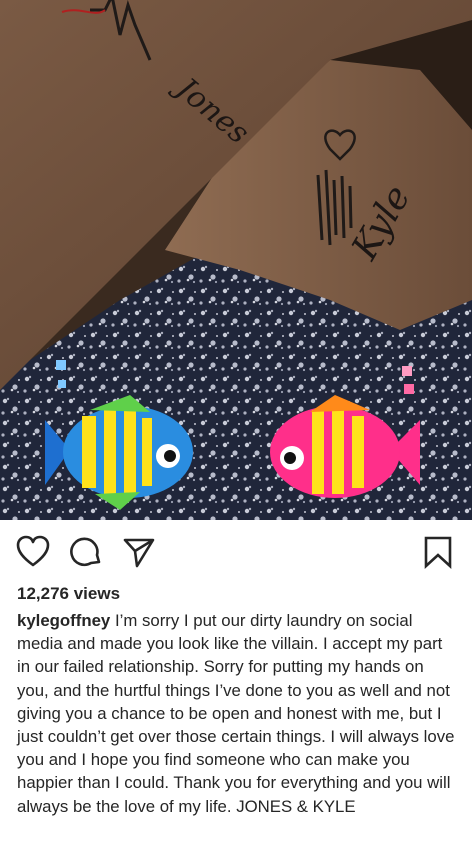 The height and width of the screenshot is (857, 472). I want to click on speech-bubble-icon, so click(87, 552).